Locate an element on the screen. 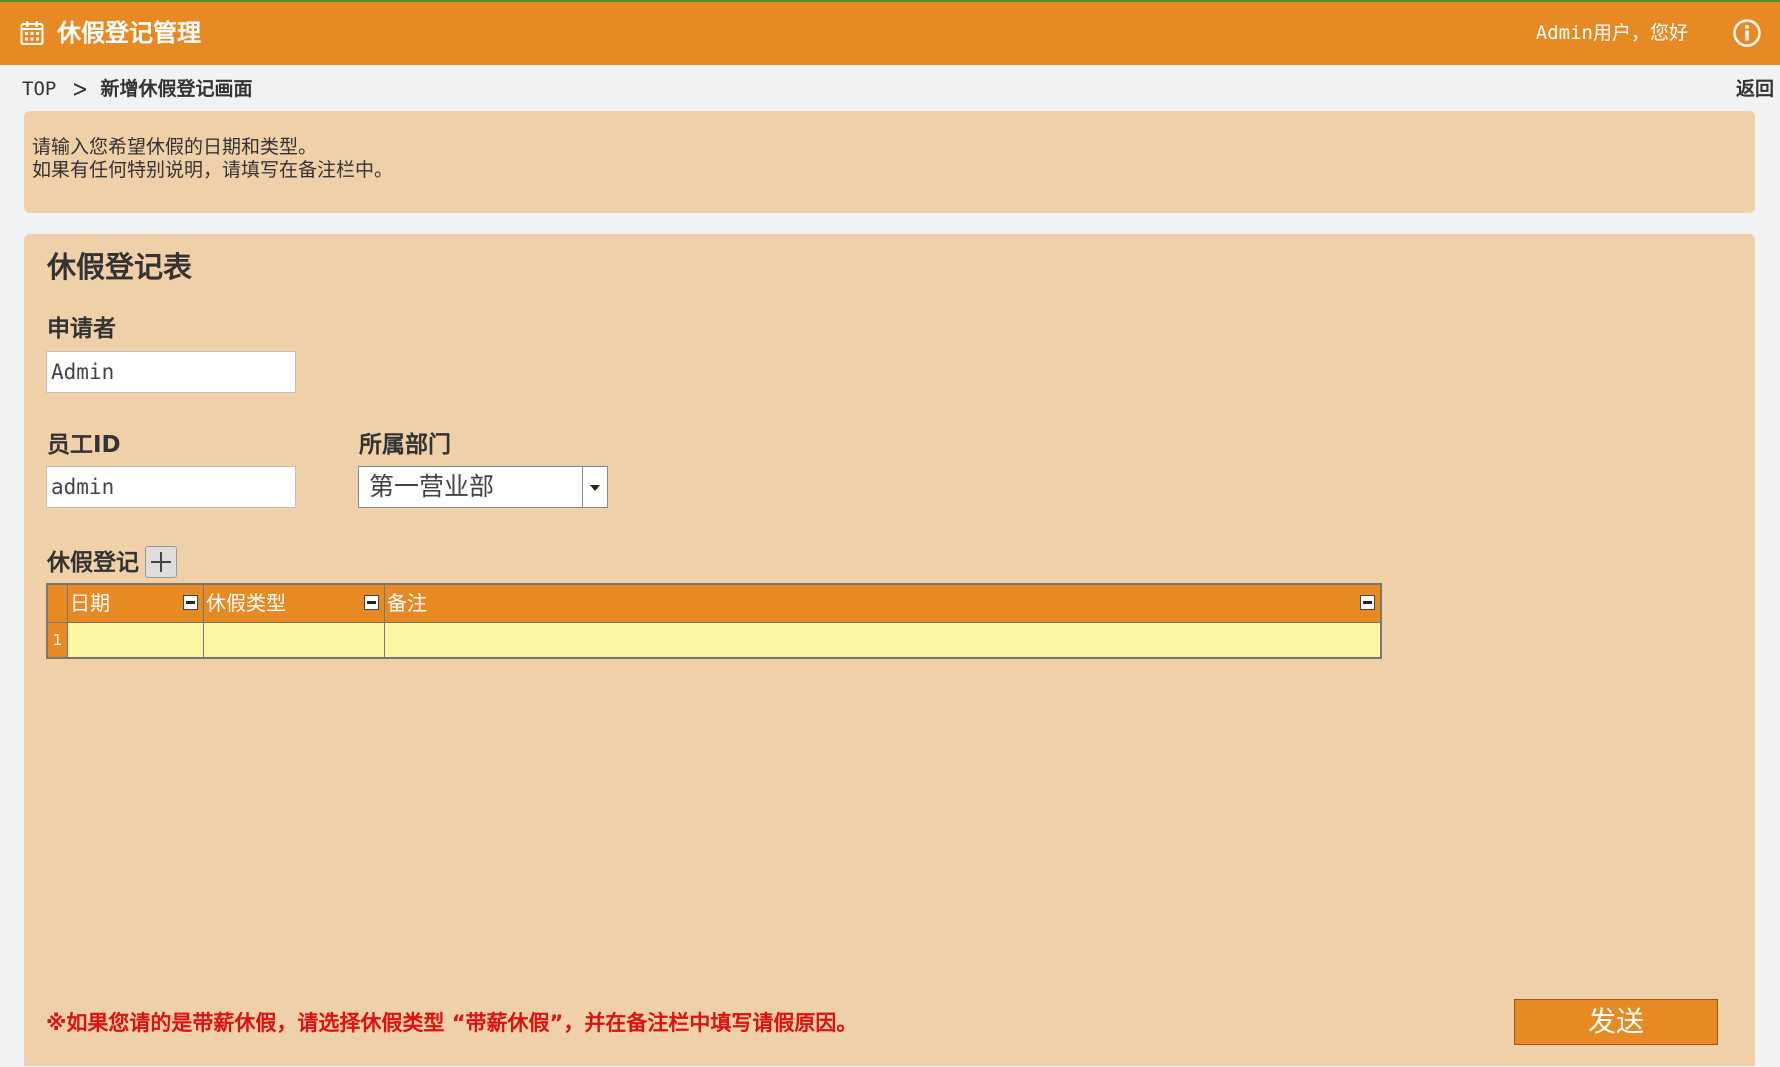 The image size is (1780, 1067). info-icon is located at coordinates (1747, 33).